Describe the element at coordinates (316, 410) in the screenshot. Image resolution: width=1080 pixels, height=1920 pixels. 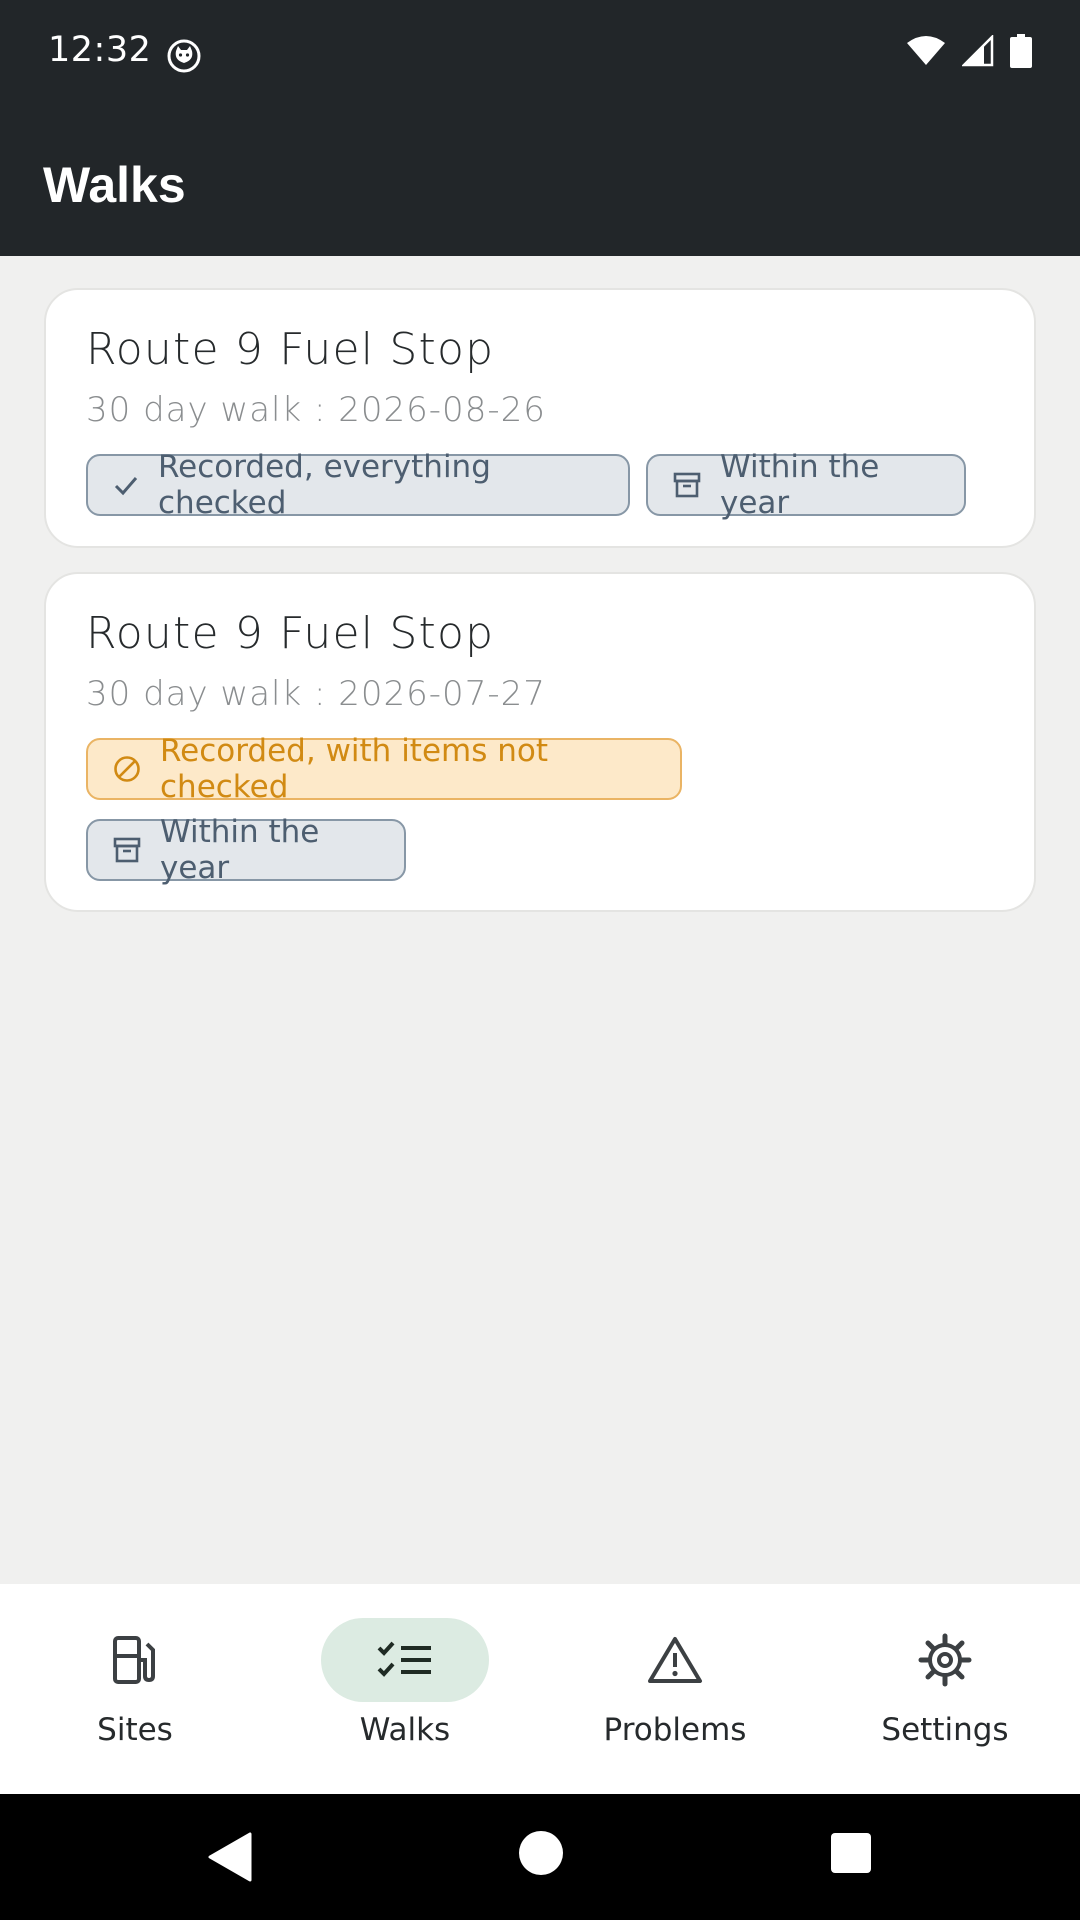
I see `walk-subtitle: 30 day walk : 2026-08-26` at that location.